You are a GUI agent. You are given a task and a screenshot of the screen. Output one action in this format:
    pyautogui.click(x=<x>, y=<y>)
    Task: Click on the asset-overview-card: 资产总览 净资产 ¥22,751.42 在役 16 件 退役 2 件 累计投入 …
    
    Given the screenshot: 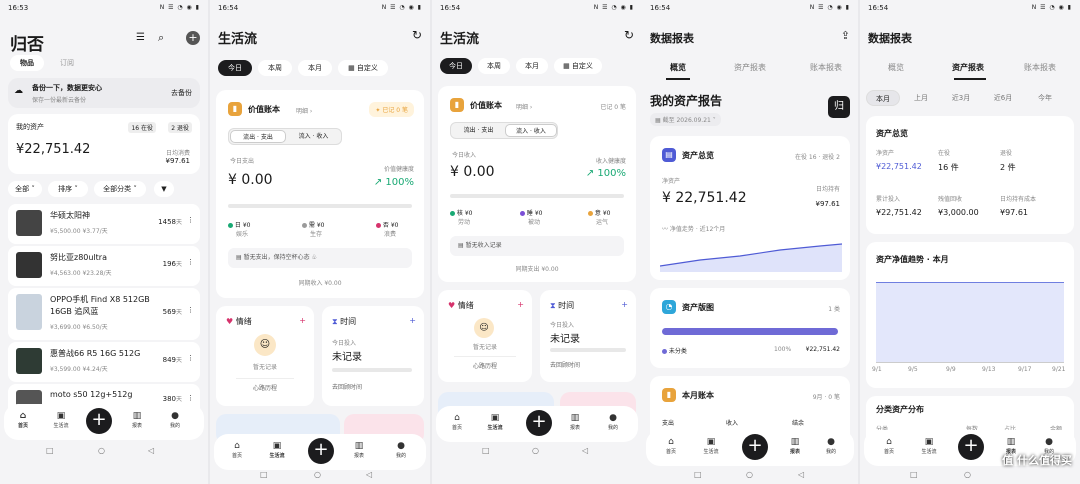 What is the action you would take?
    pyautogui.click(x=970, y=175)
    